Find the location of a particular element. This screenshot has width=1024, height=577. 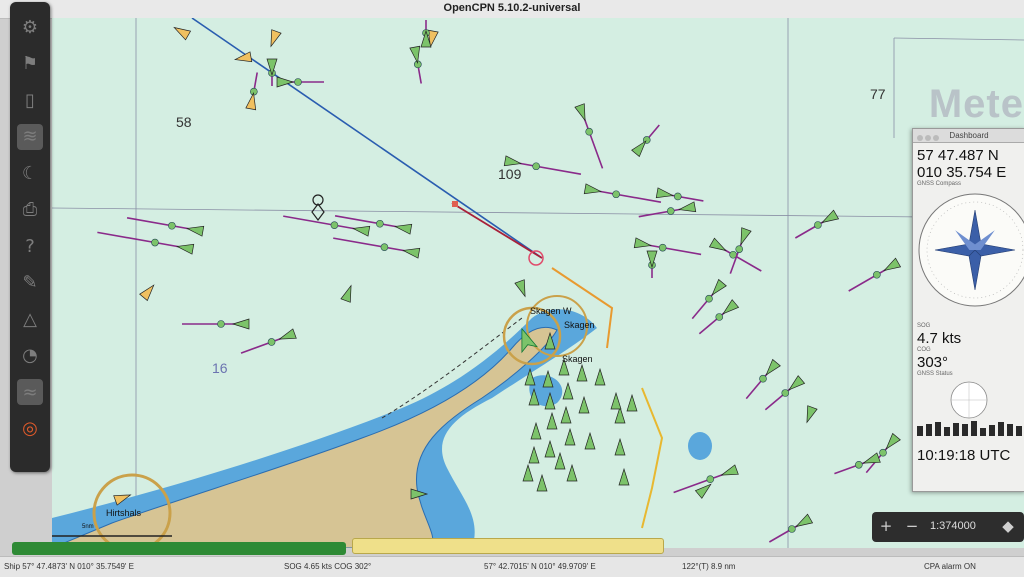

measure-icon: ✎ is located at coordinates (30, 283).